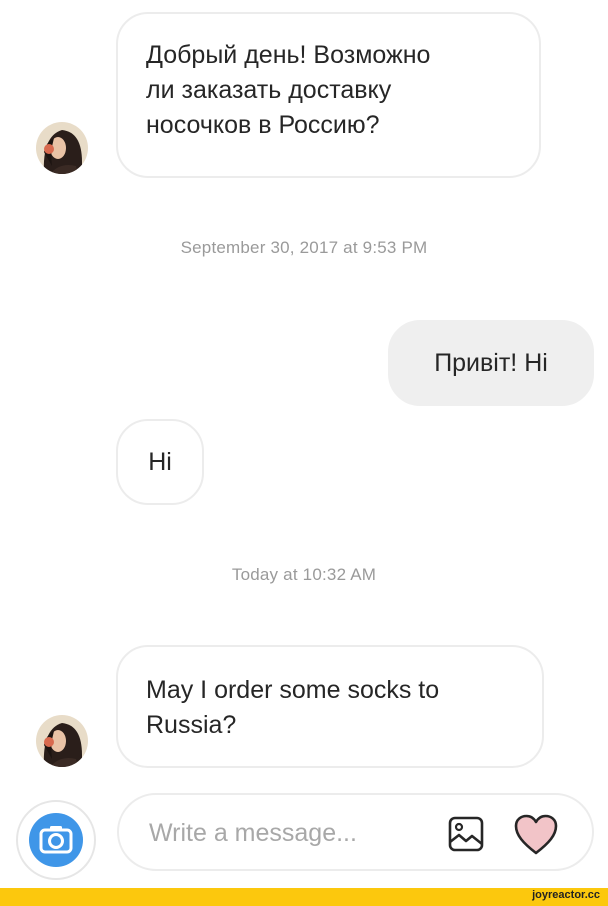 The width and height of the screenshot is (608, 906). What do you see at coordinates (330, 706) in the screenshot?
I see `message-bubble-incoming: May I order some socks to Russia?` at bounding box center [330, 706].